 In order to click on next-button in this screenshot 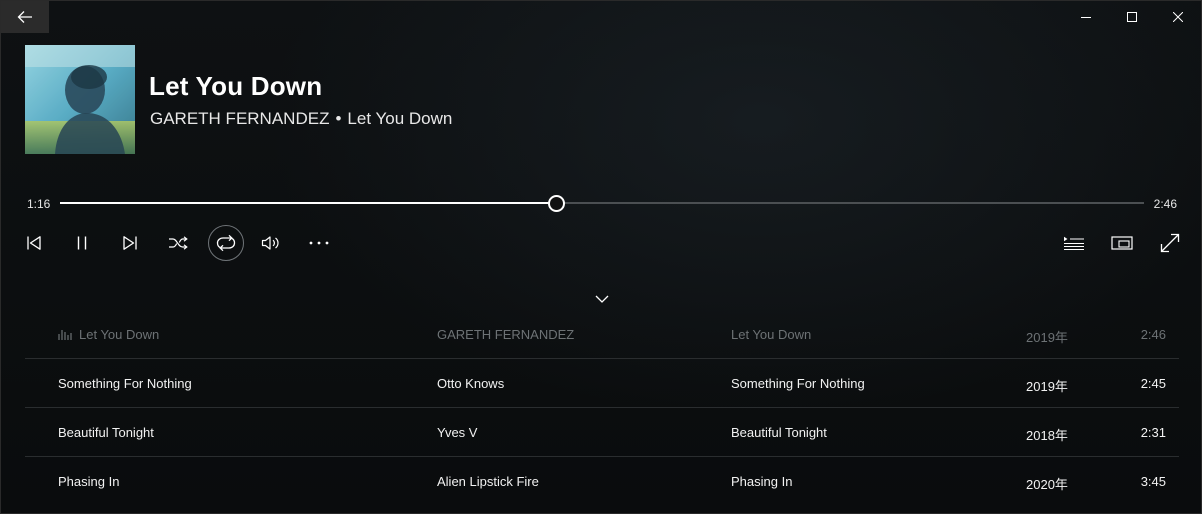, I will do `click(130, 243)`.